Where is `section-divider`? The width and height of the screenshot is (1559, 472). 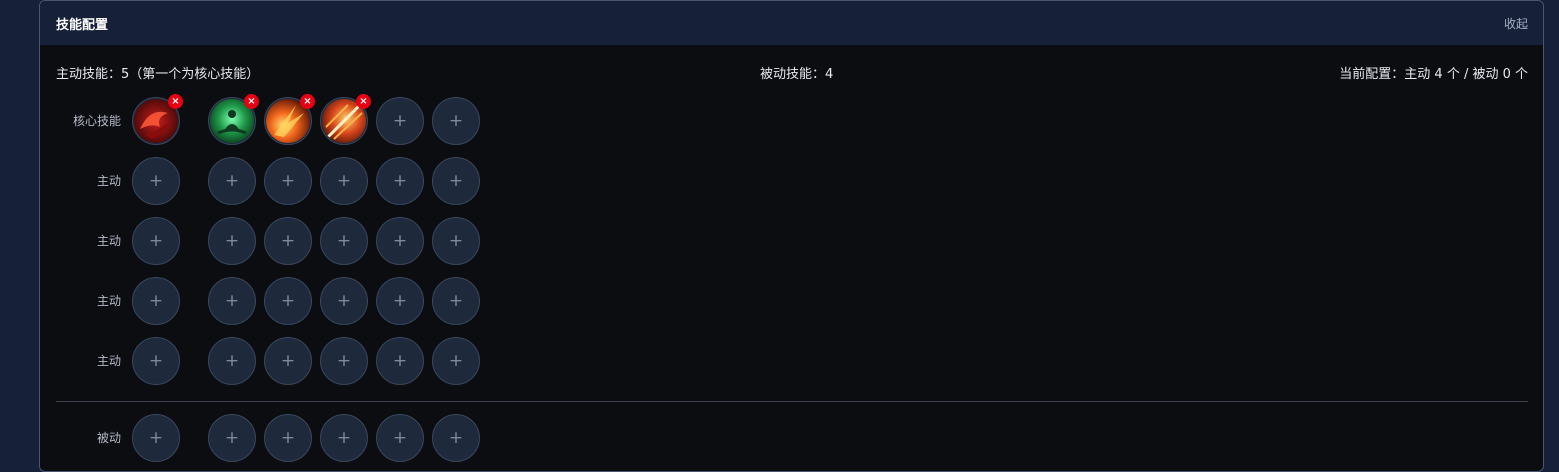 section-divider is located at coordinates (792, 401).